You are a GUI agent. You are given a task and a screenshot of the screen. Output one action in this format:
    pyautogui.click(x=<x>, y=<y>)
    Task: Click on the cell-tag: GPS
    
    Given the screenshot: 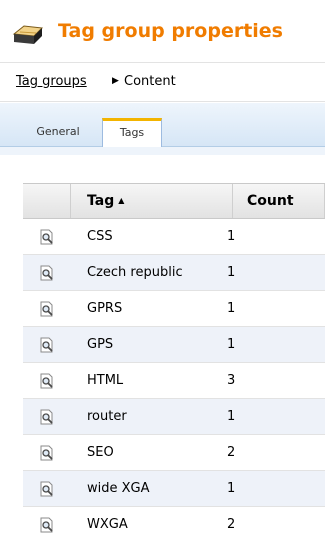 What is the action you would take?
    pyautogui.click(x=100, y=344)
    